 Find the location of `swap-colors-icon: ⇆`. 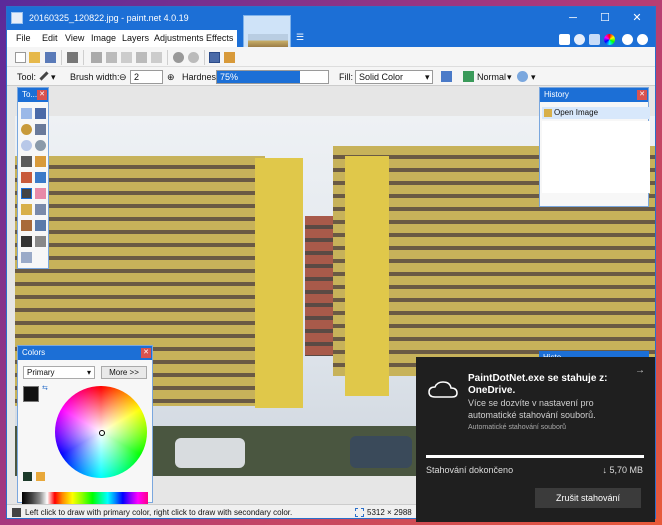

swap-colors-icon: ⇆ is located at coordinates (45, 388).